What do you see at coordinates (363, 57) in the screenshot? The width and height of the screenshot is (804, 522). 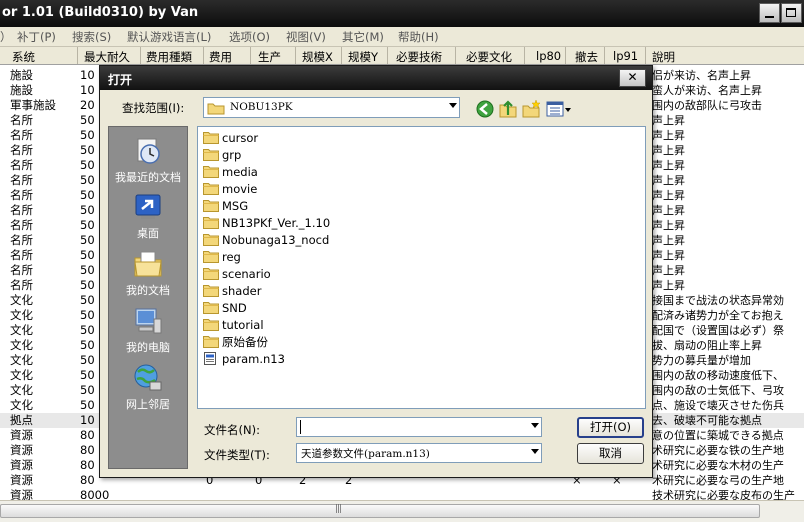 I see `col-header-size-y: 规模Y` at bounding box center [363, 57].